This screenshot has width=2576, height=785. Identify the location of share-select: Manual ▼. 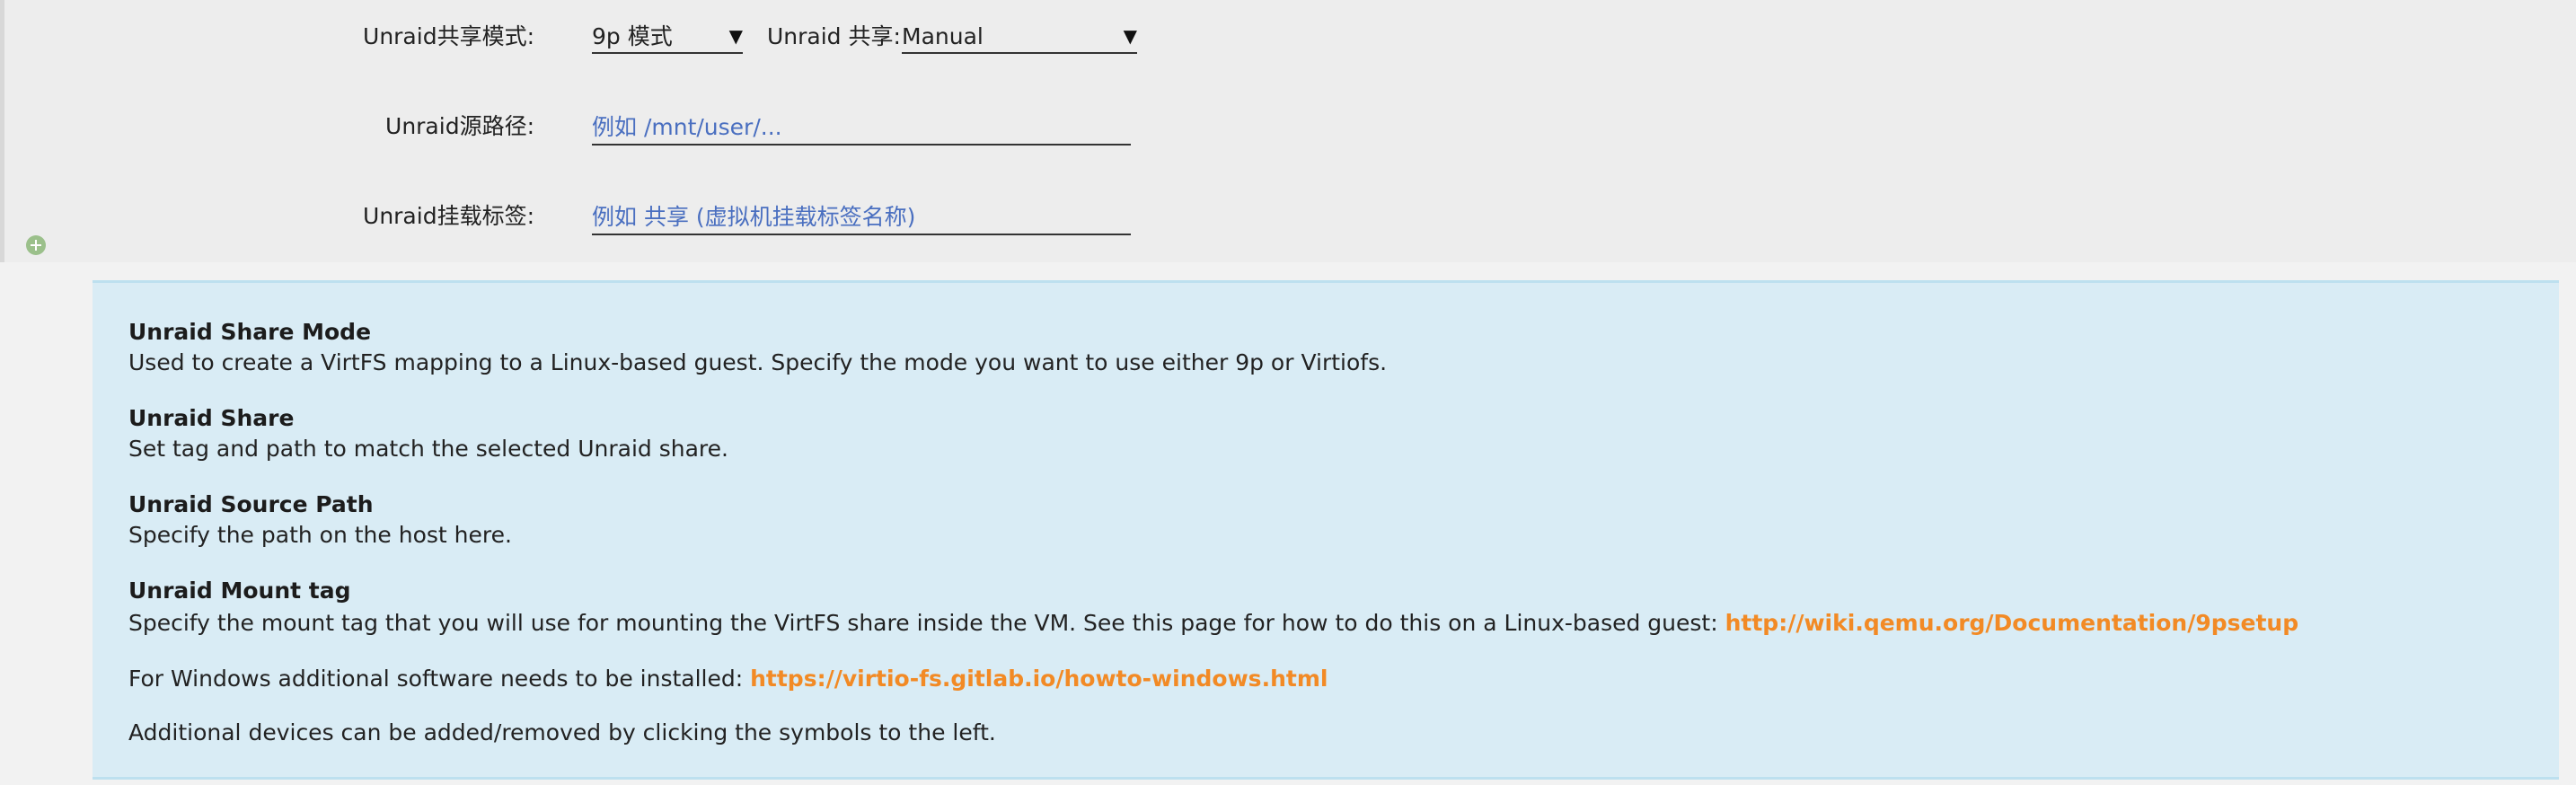
(1019, 38).